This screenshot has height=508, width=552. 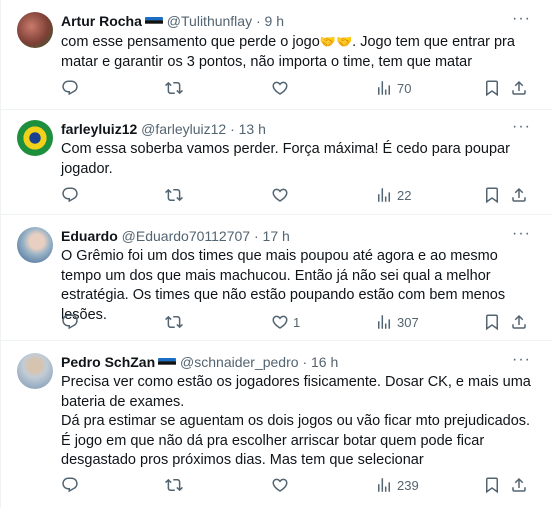 I want to click on display-name: farleyluiz12, so click(x=99, y=129).